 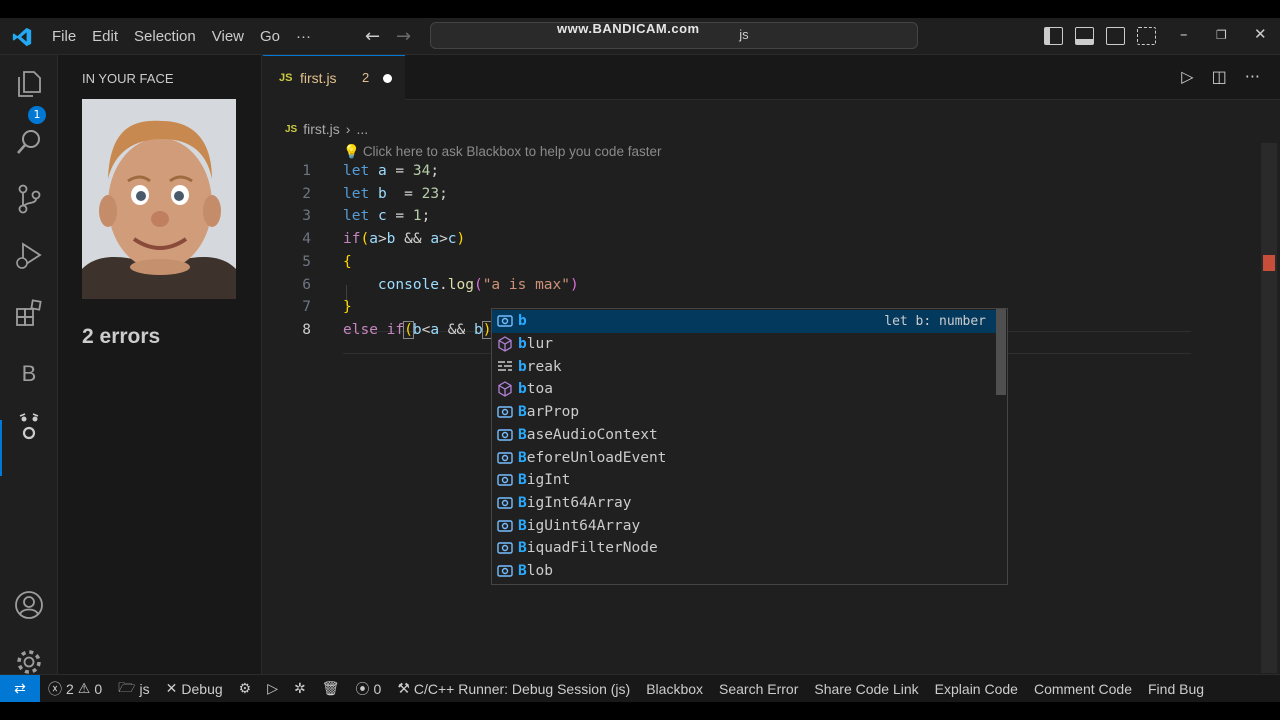 What do you see at coordinates (588, 548) in the screenshot?
I see `suggestion-label: BiquadFilterNode` at bounding box center [588, 548].